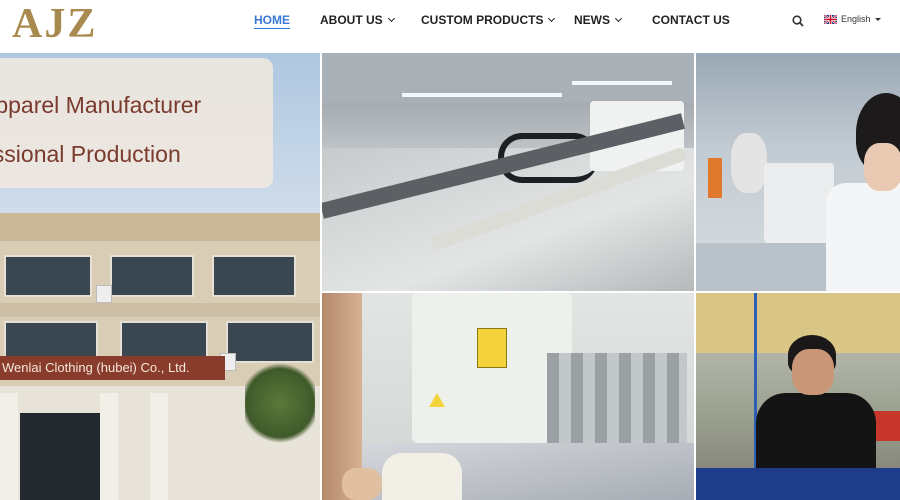 Image resolution: width=900 pixels, height=500 pixels. I want to click on thread-spool, so click(715, 178).